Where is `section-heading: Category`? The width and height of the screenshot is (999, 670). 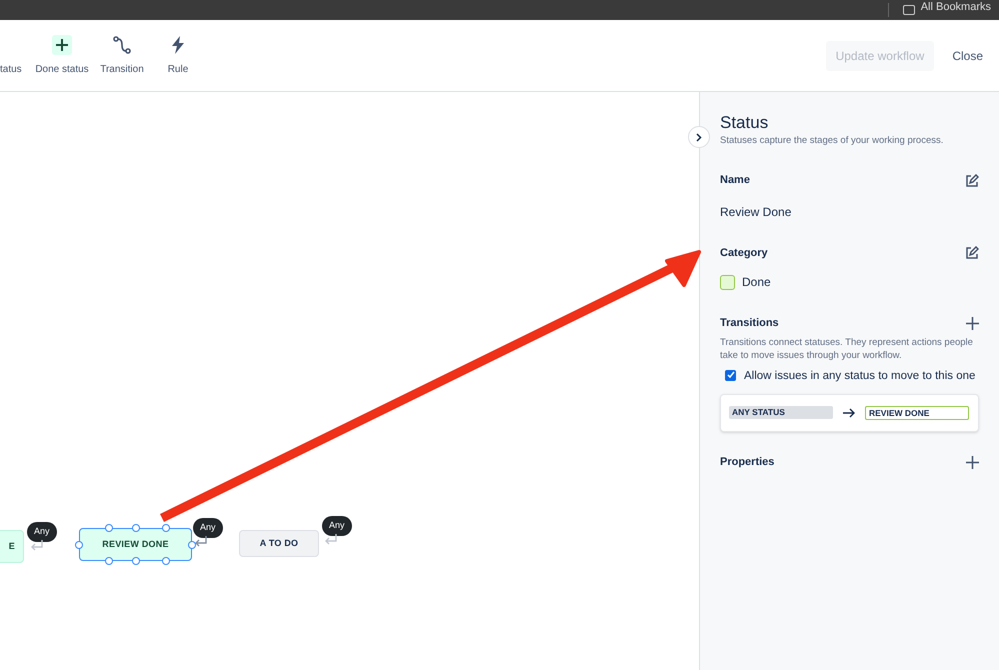 section-heading: Category is located at coordinates (744, 253).